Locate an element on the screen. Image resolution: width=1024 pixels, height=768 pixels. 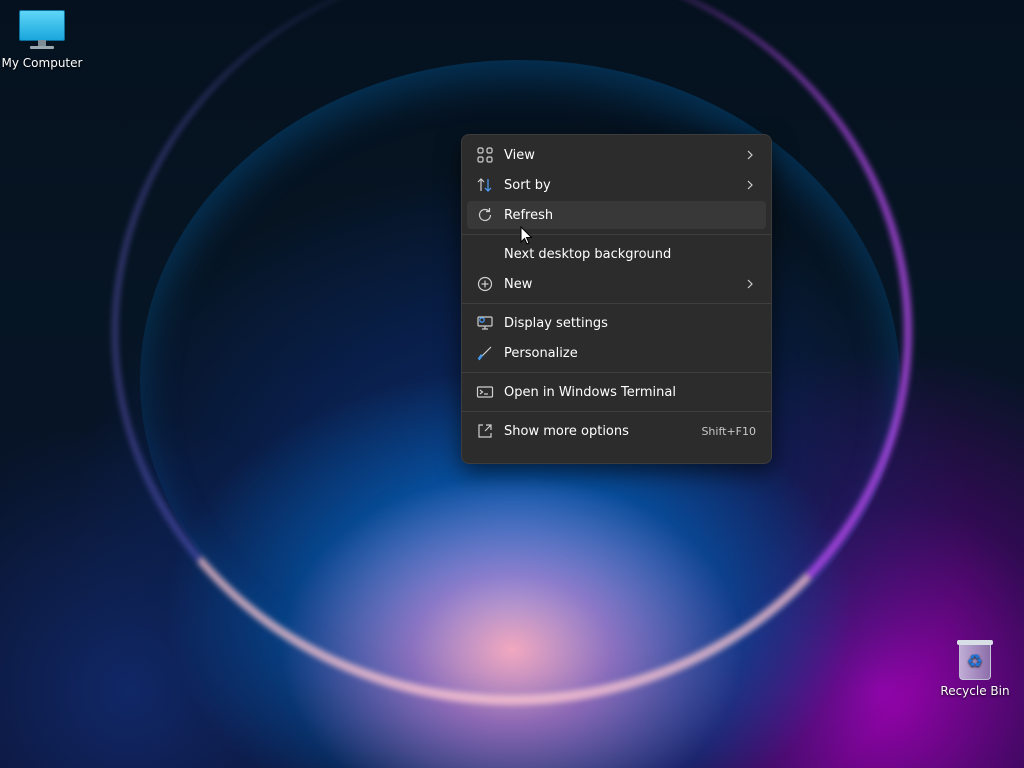
menu-item-personalize: Personalize is located at coordinates (616, 353).